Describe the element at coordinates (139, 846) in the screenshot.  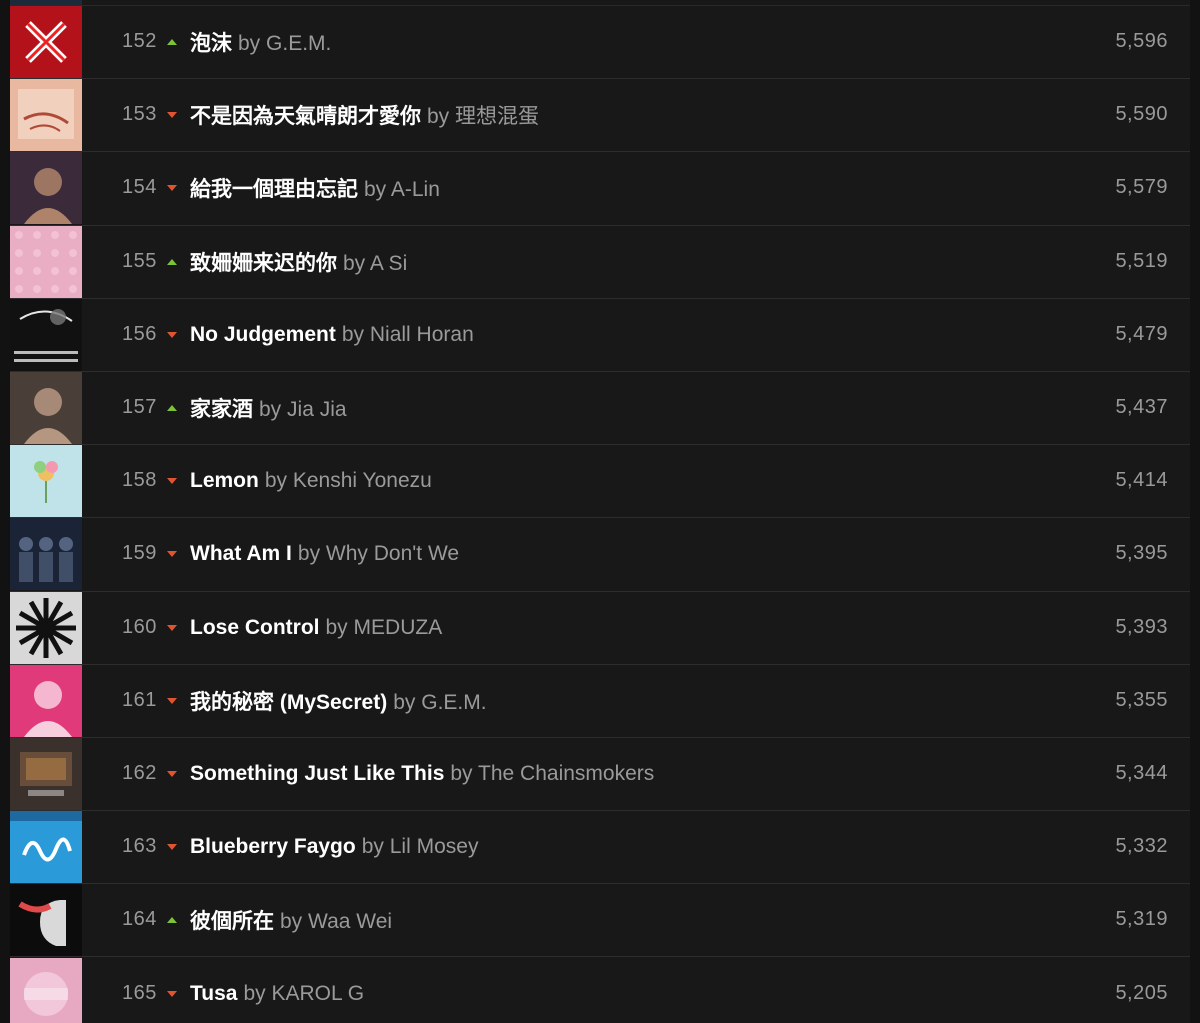
I see `rank-number: 163` at that location.